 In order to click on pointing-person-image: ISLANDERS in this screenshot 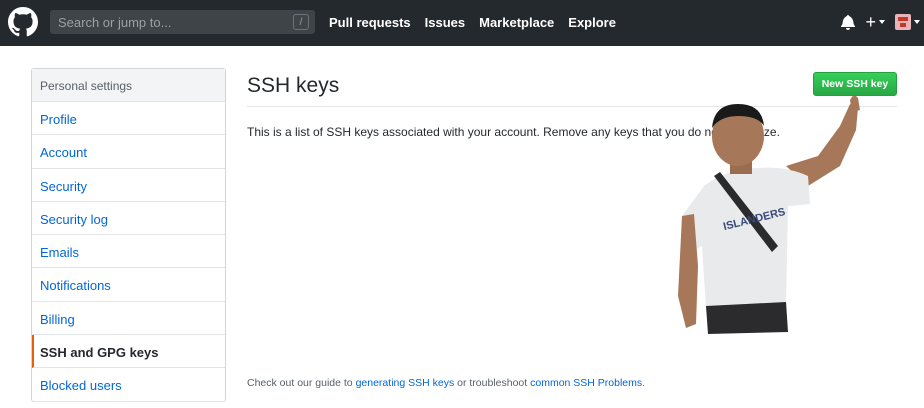, I will do `click(769, 215)`.